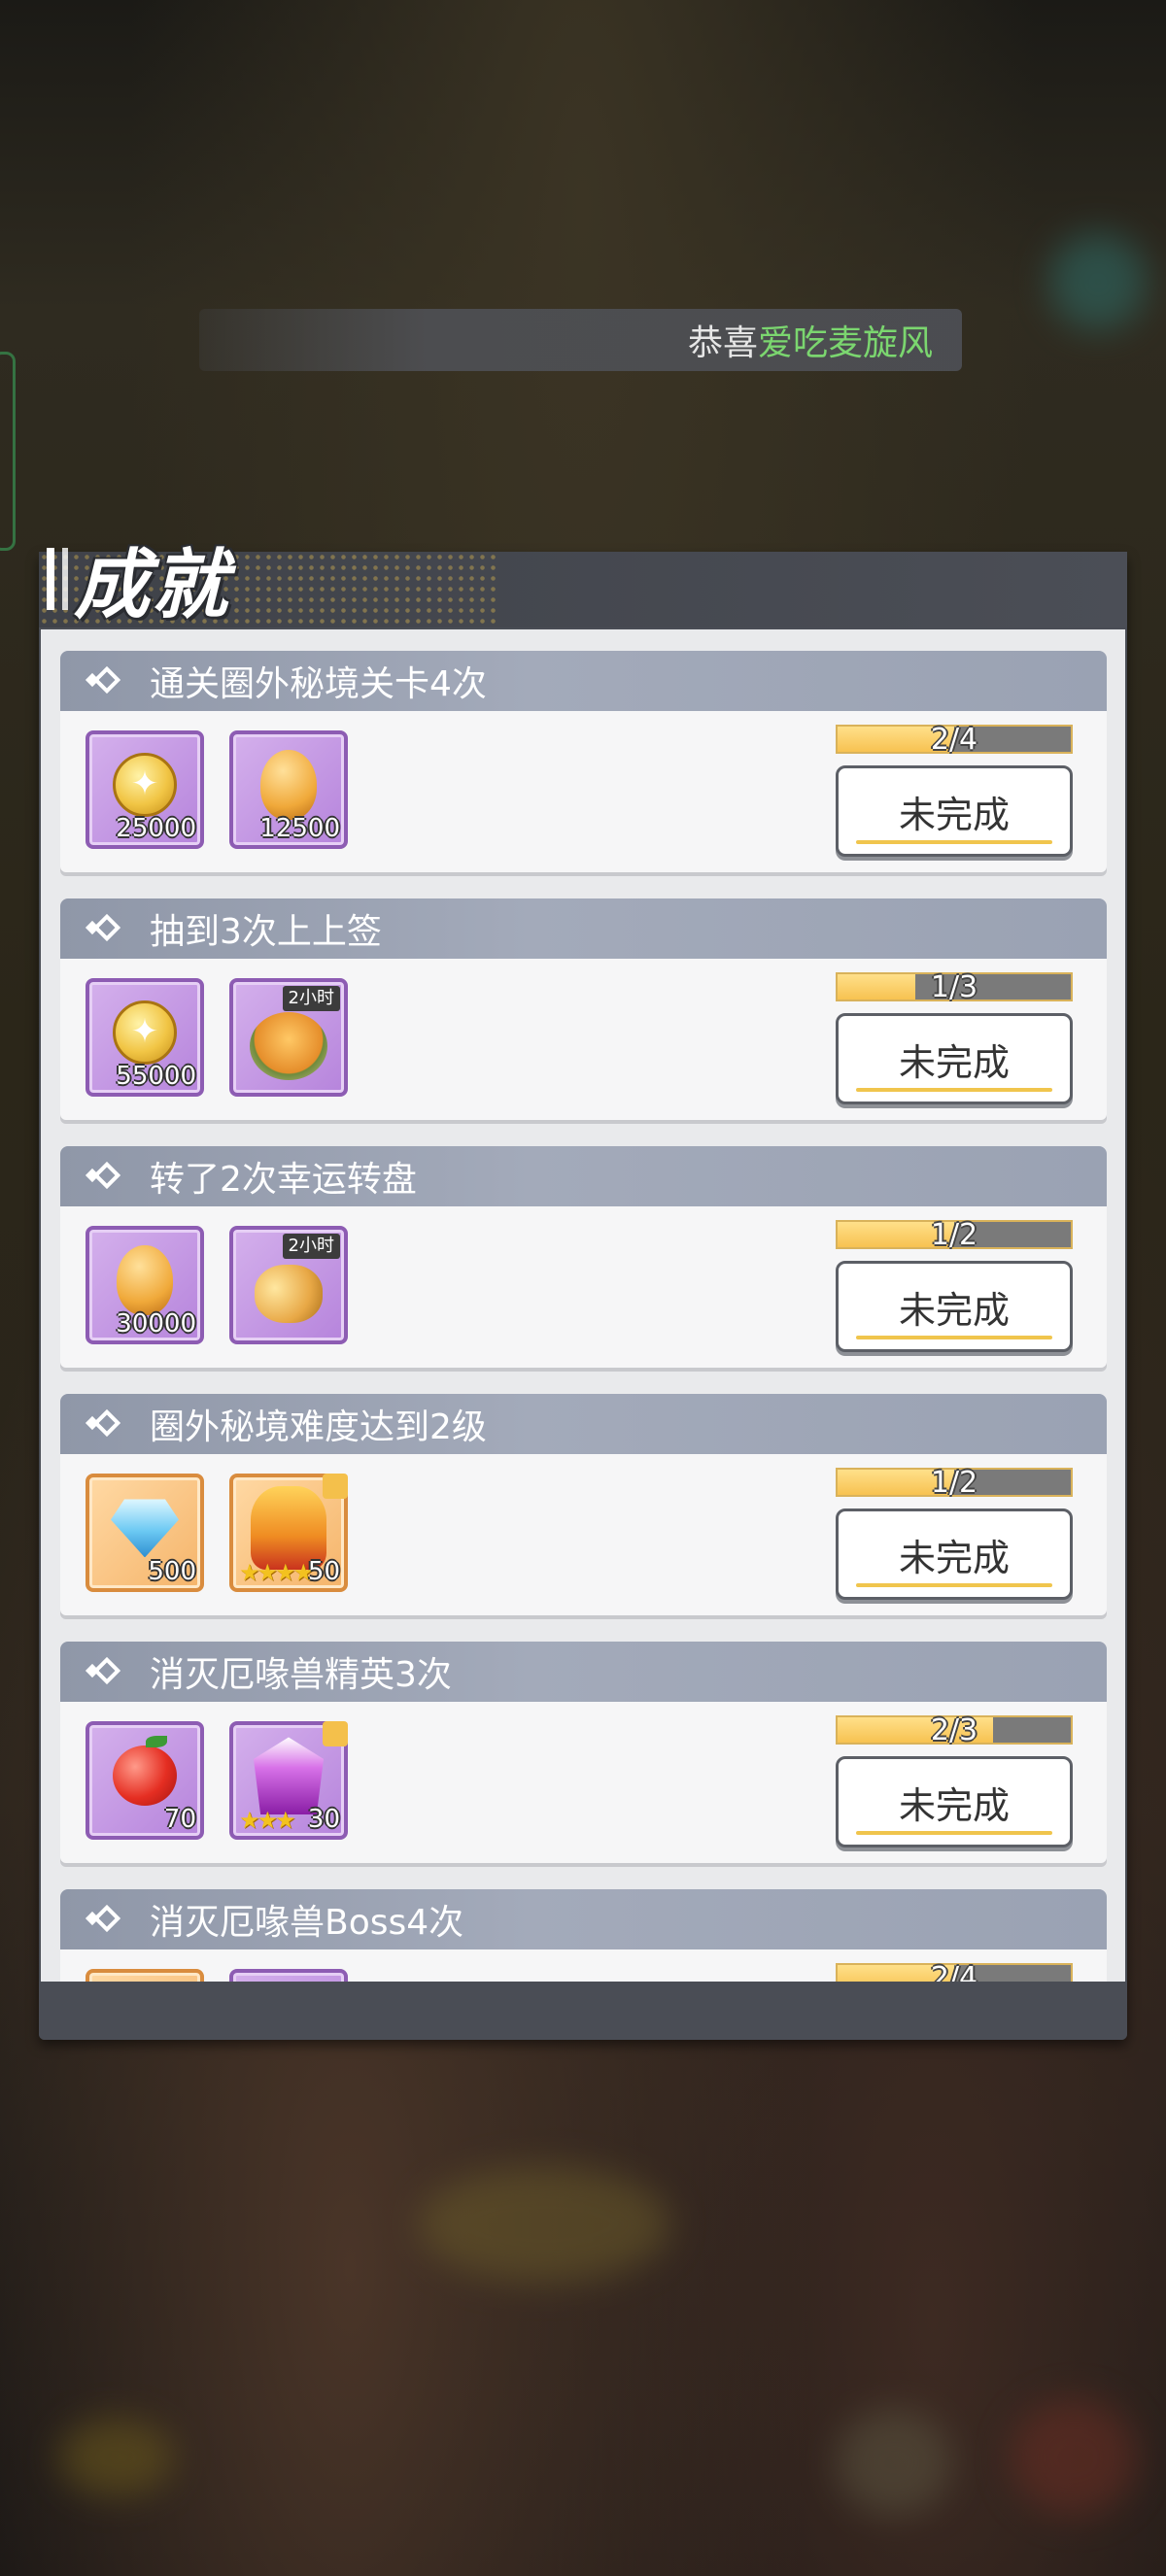  I want to click on reward-quantity: 25000, so click(156, 828).